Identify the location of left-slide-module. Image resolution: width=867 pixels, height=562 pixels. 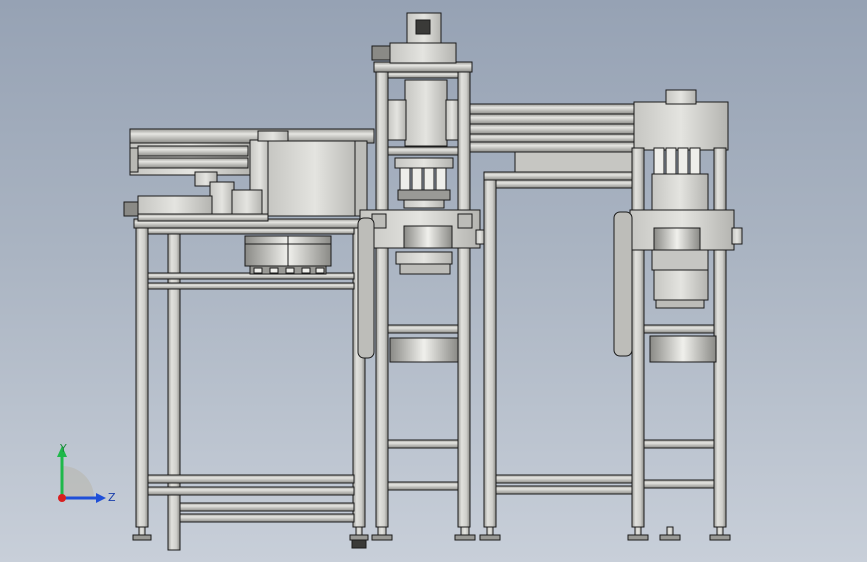
(249, 175).